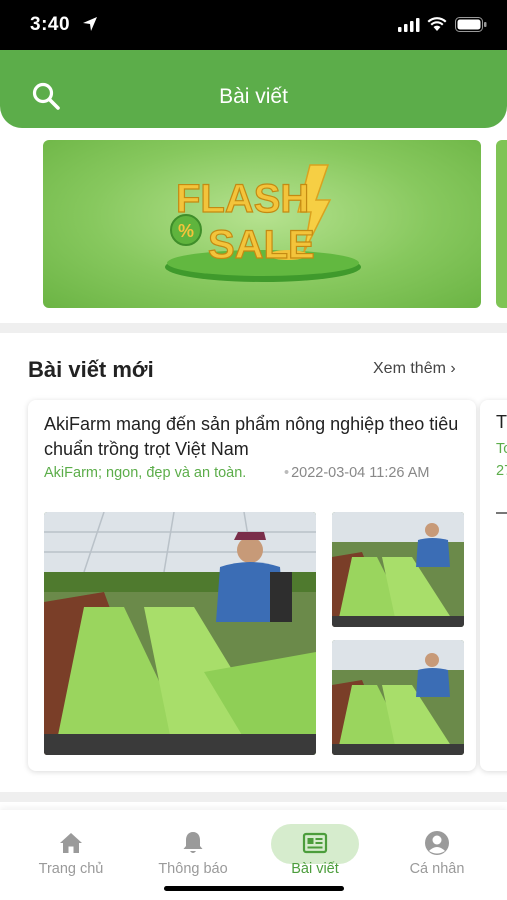 This screenshot has width=507, height=900. I want to click on article-icon, so click(315, 843).